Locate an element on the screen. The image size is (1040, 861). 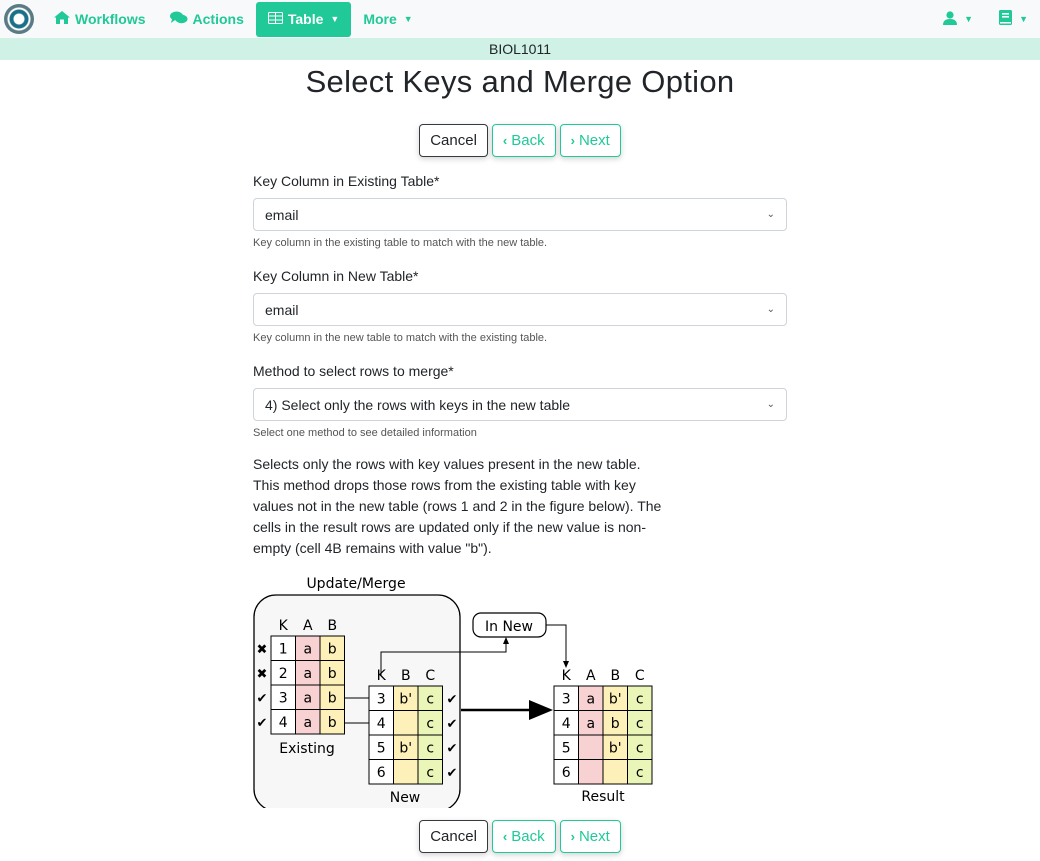
in-new-label: In New is located at coordinates (509, 627).